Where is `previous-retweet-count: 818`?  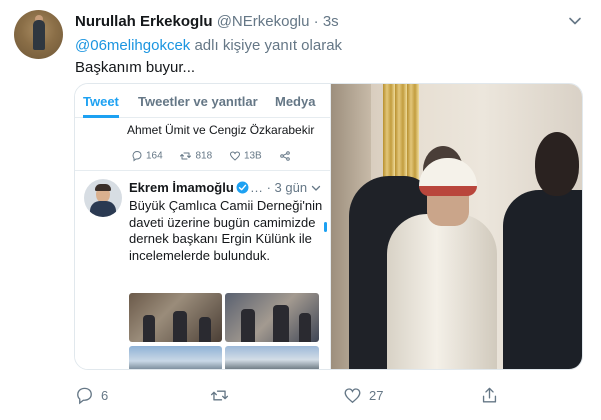 previous-retweet-count: 818 is located at coordinates (204, 156).